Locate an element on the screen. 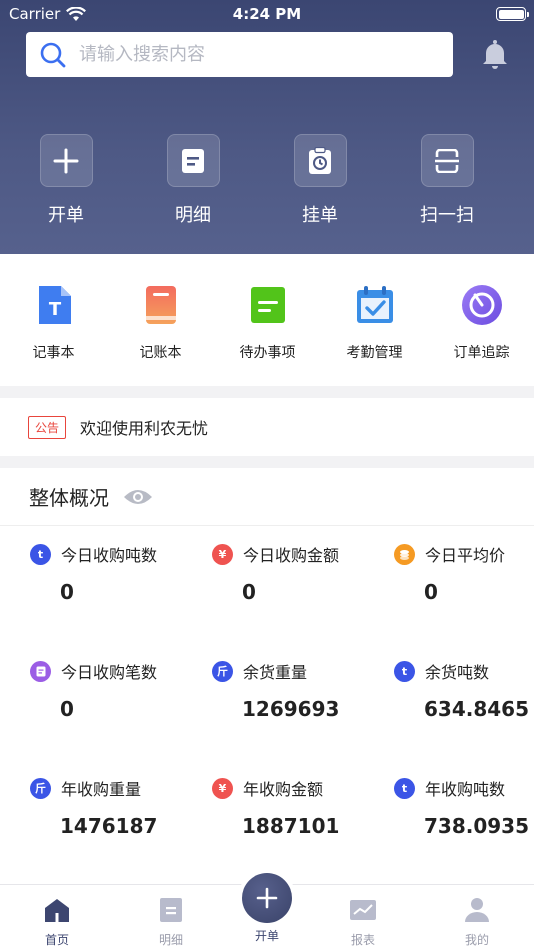  stat-value: 1476187 is located at coordinates (109, 826).